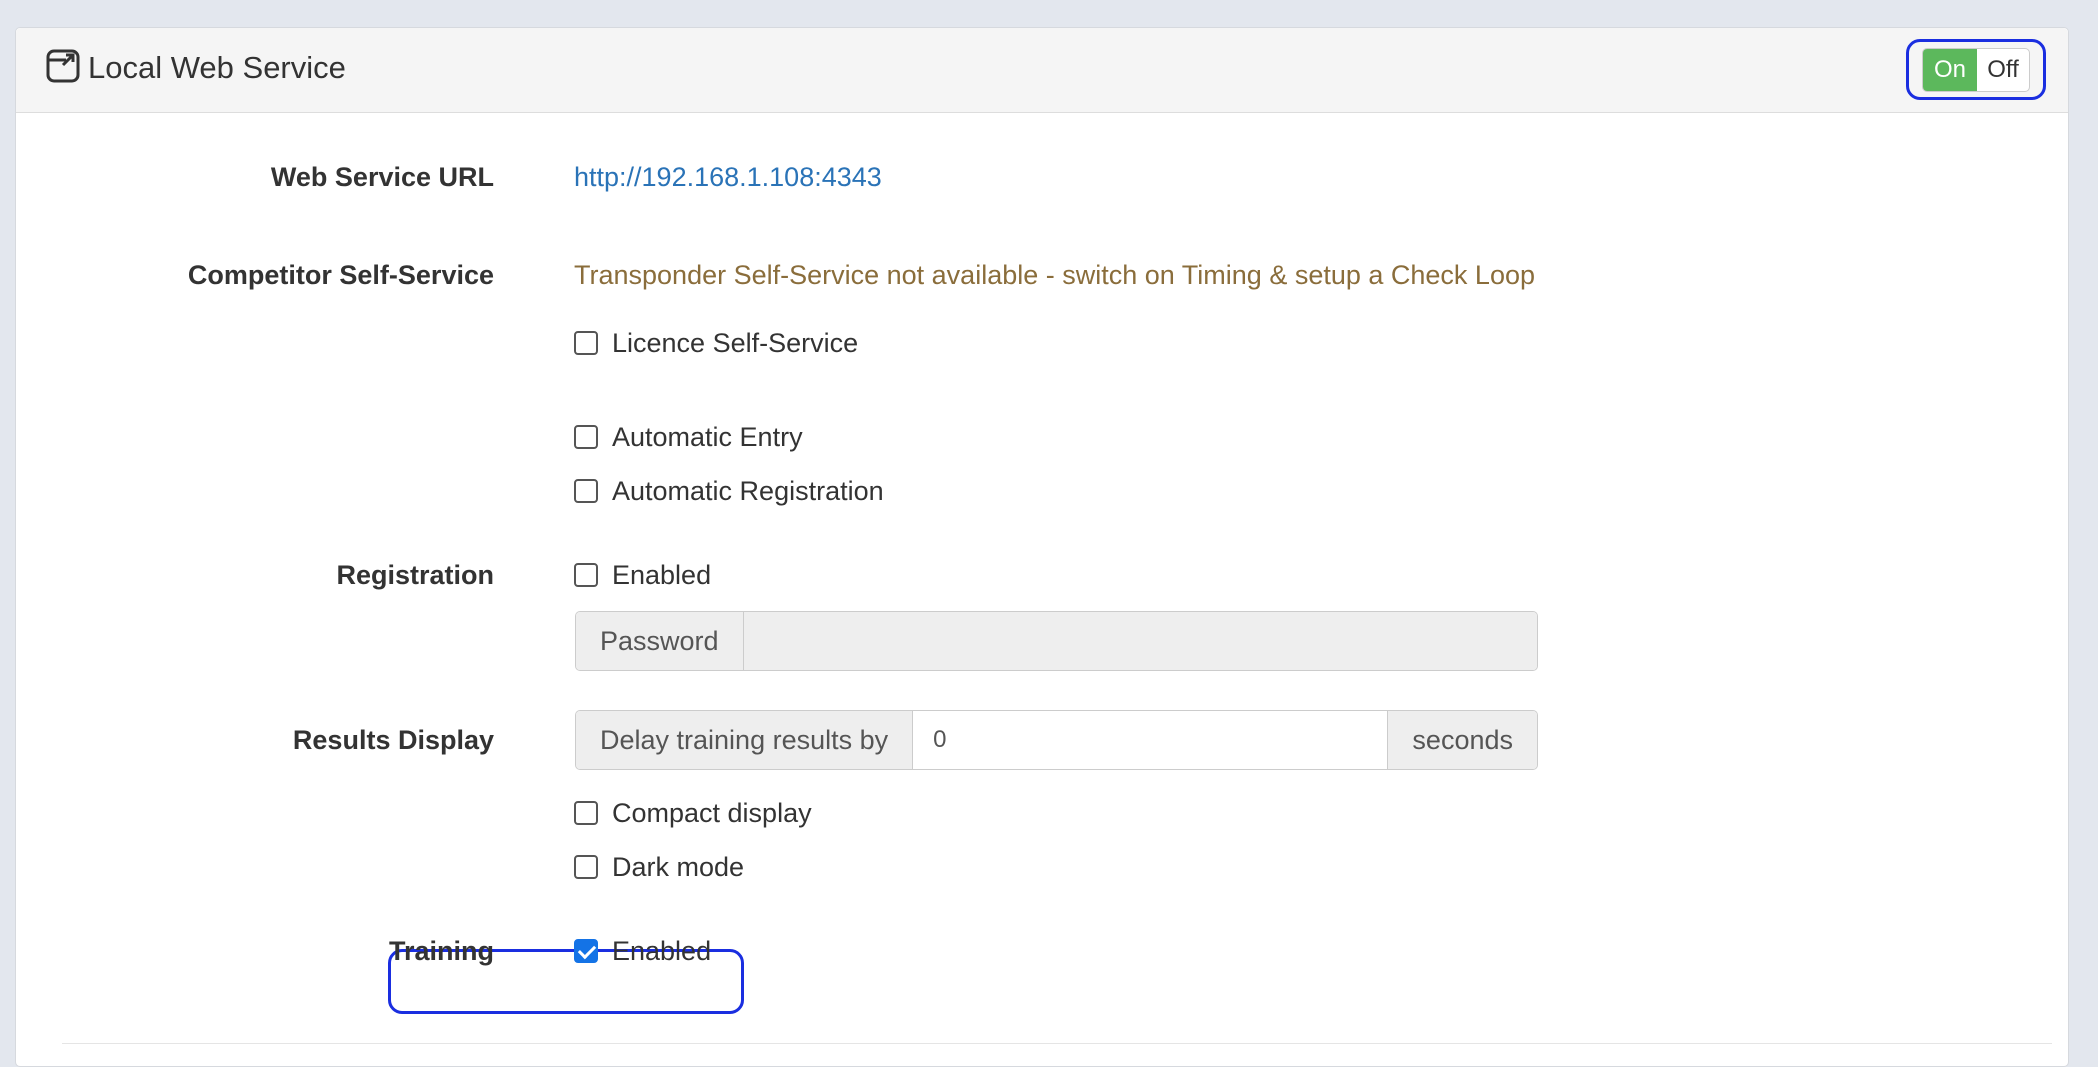  Describe the element at coordinates (2003, 70) in the screenshot. I see `toggle-off-button: Off` at that location.